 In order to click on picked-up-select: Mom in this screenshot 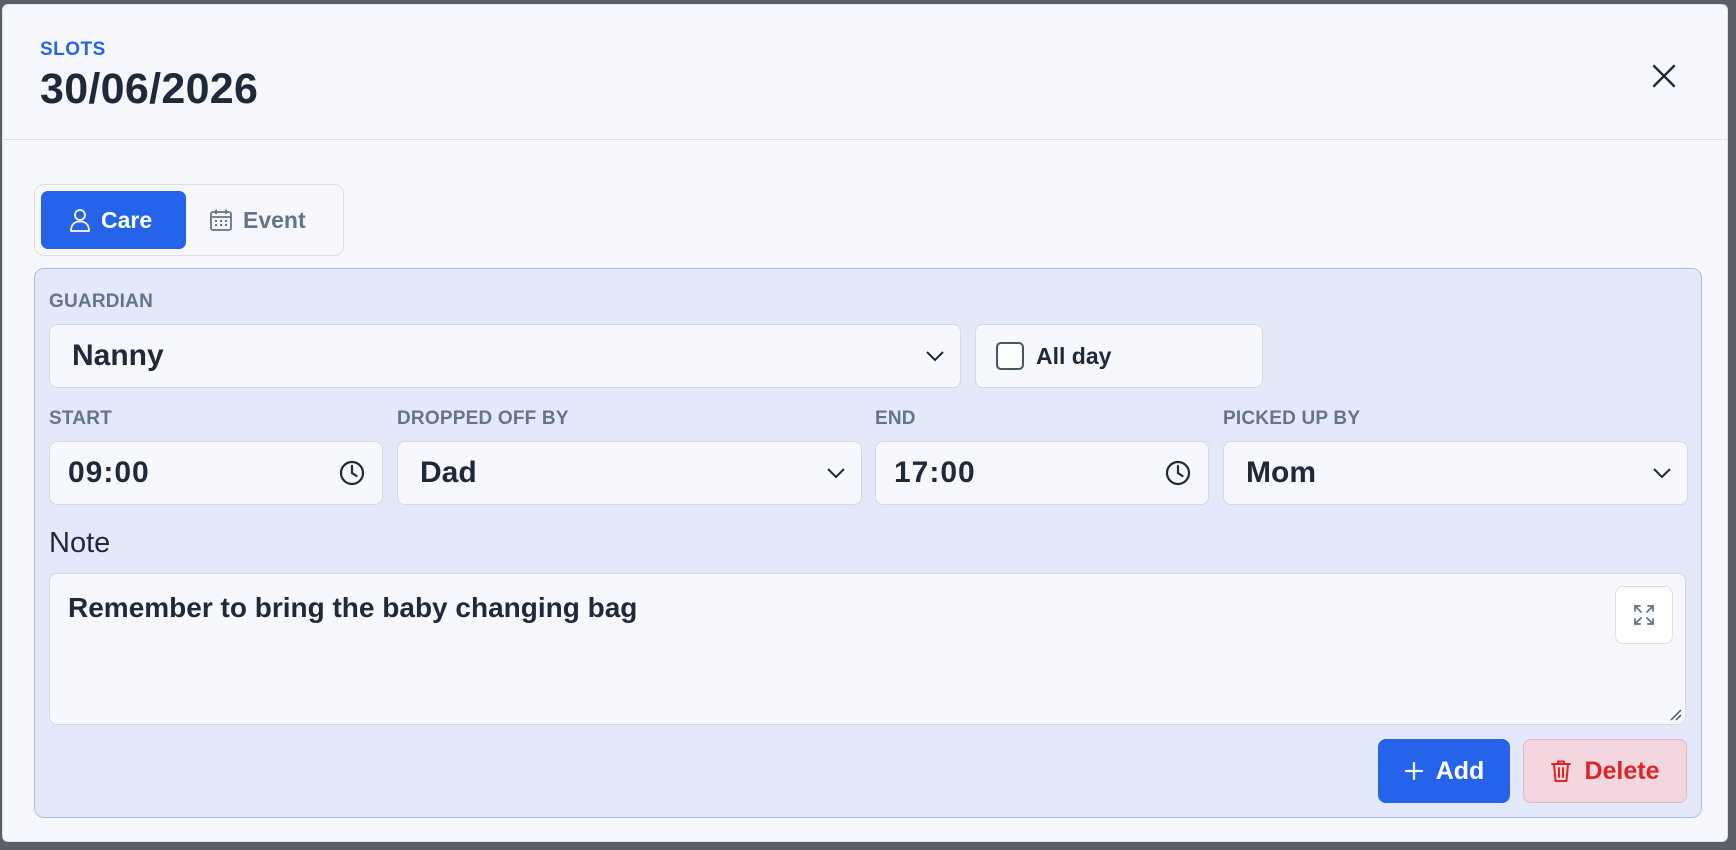, I will do `click(1455, 473)`.